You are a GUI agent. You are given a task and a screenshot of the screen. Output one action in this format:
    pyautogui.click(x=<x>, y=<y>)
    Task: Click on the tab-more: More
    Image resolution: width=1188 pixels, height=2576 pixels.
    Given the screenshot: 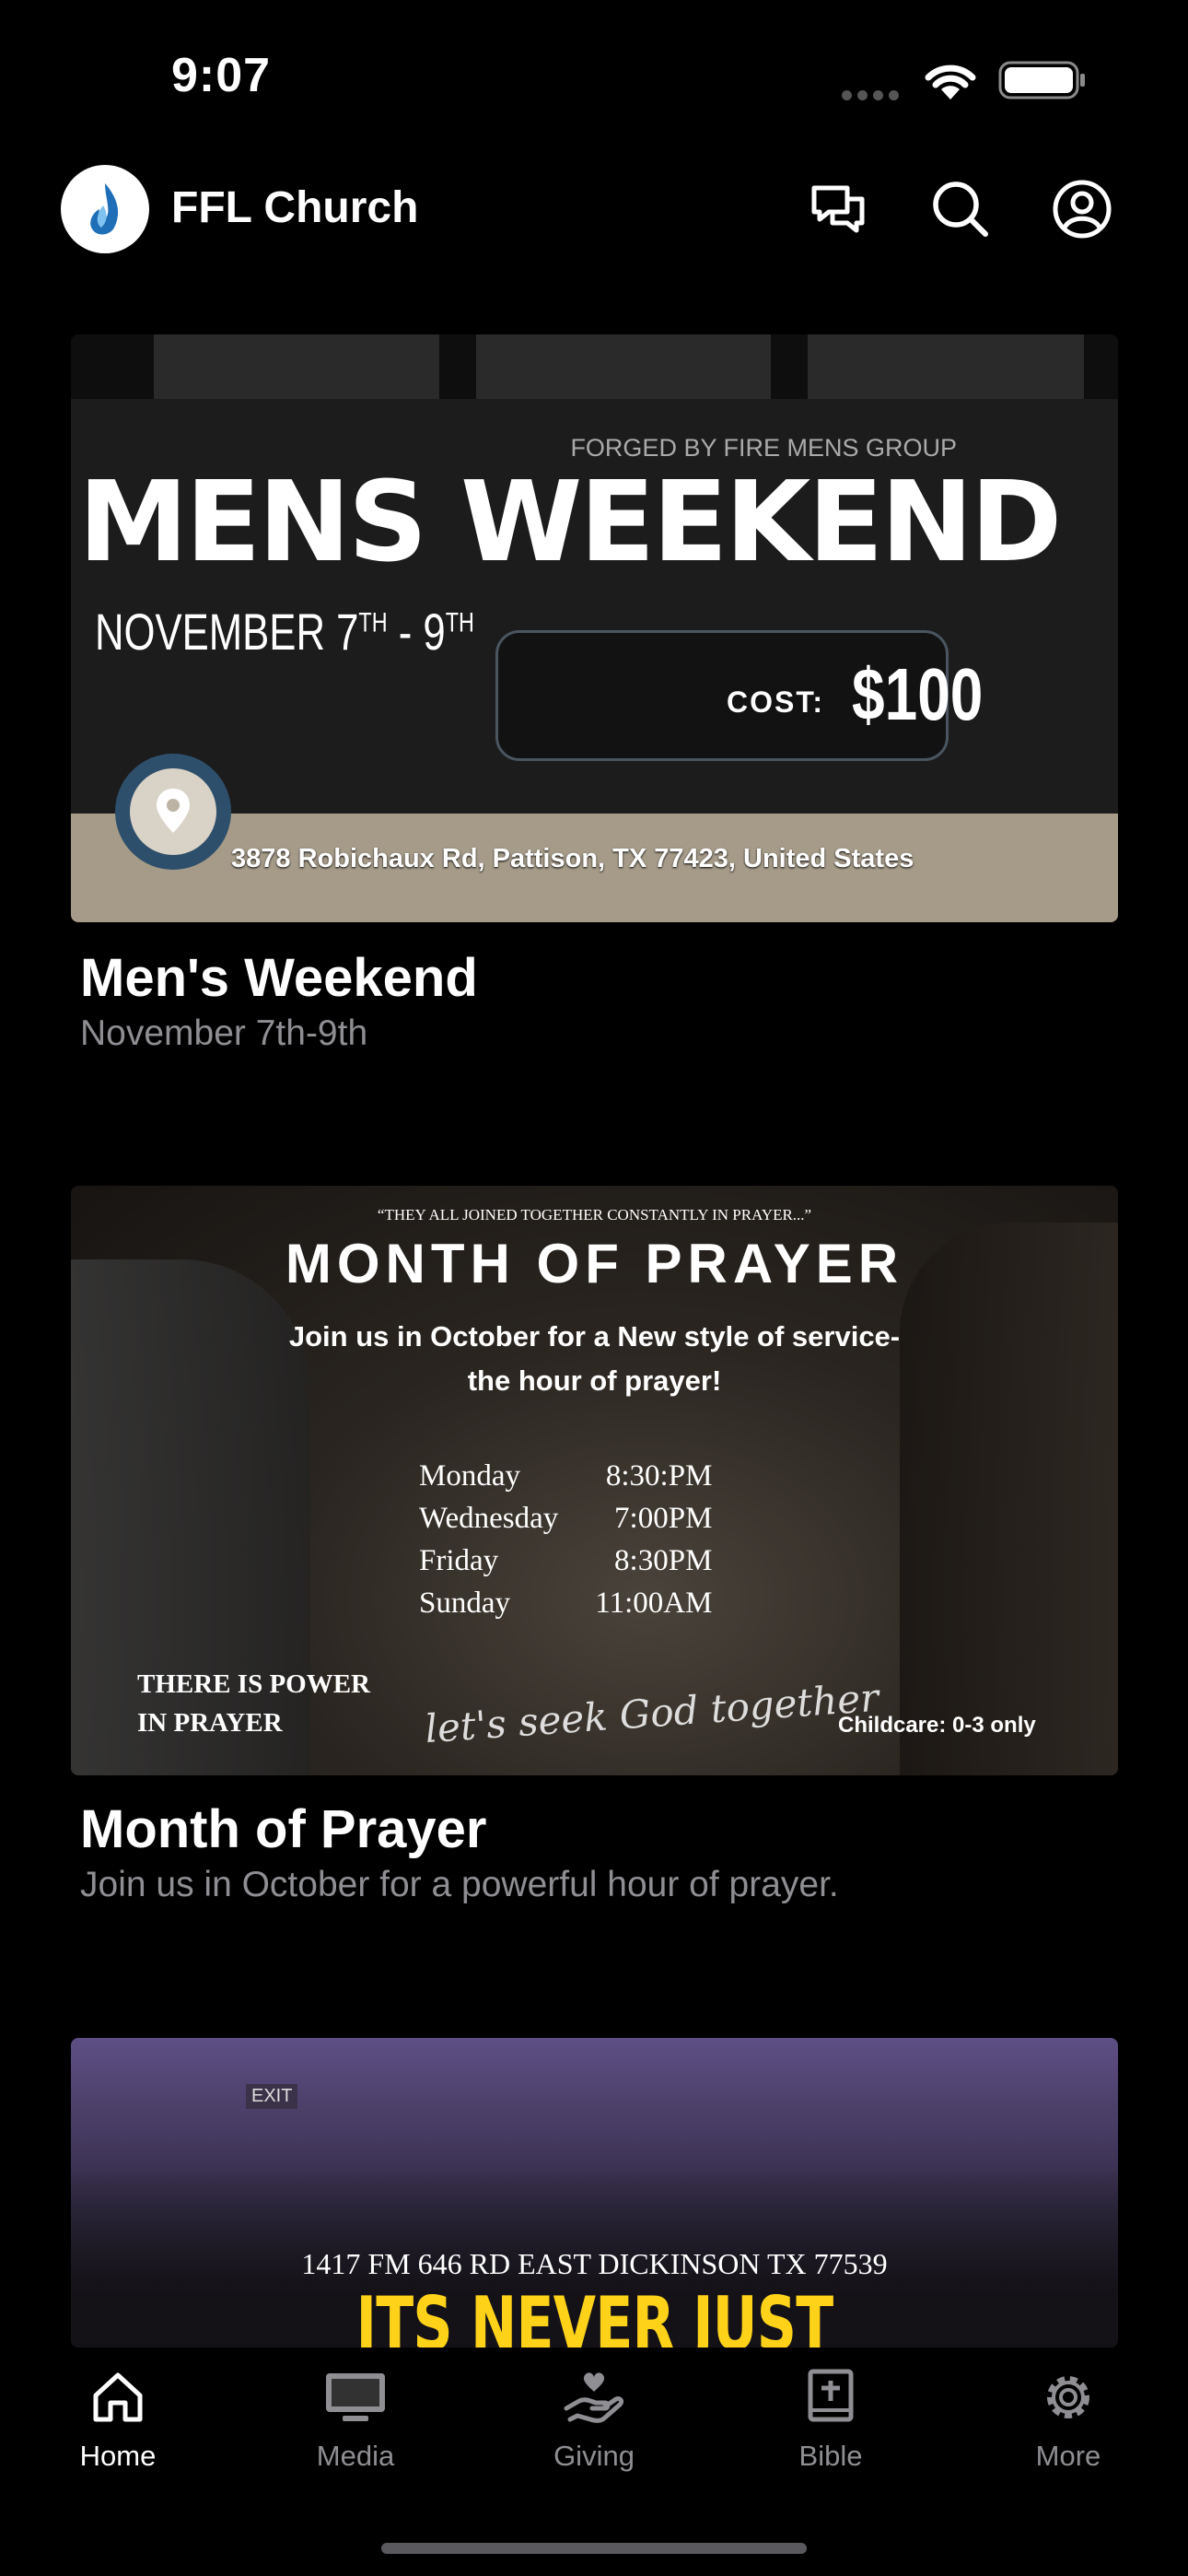 What is the action you would take?
    pyautogui.click(x=1068, y=2420)
    